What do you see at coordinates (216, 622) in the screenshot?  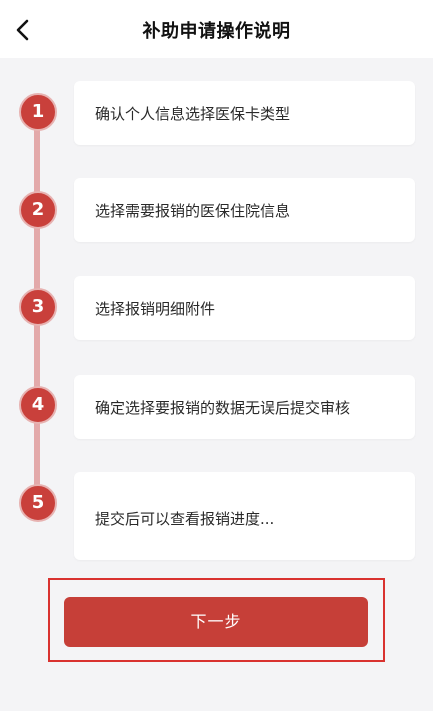 I see `next-step-button: 下一步` at bounding box center [216, 622].